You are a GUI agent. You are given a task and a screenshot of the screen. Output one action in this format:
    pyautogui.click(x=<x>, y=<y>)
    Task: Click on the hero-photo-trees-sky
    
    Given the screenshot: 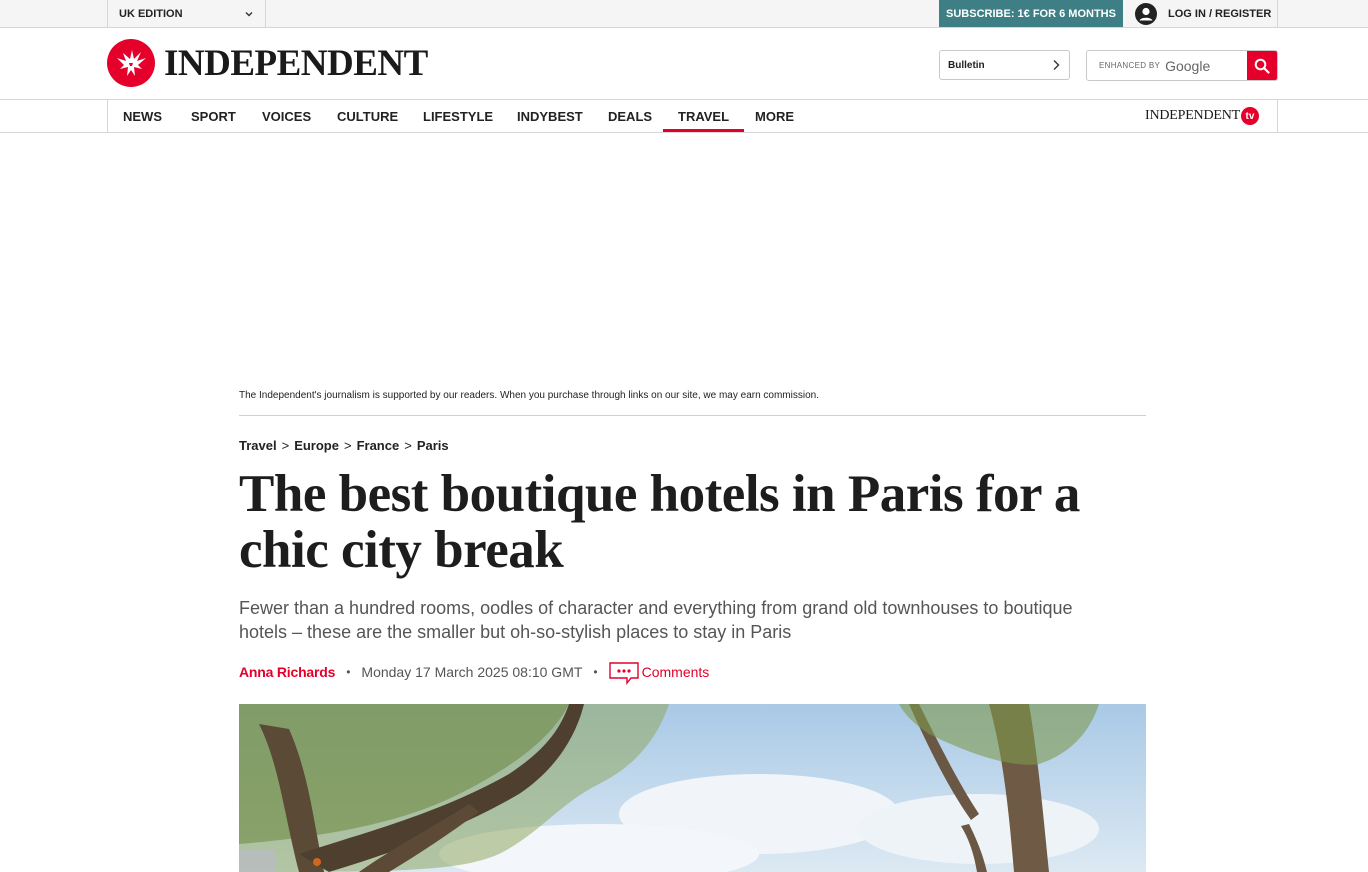 What is the action you would take?
    pyautogui.click(x=692, y=788)
    